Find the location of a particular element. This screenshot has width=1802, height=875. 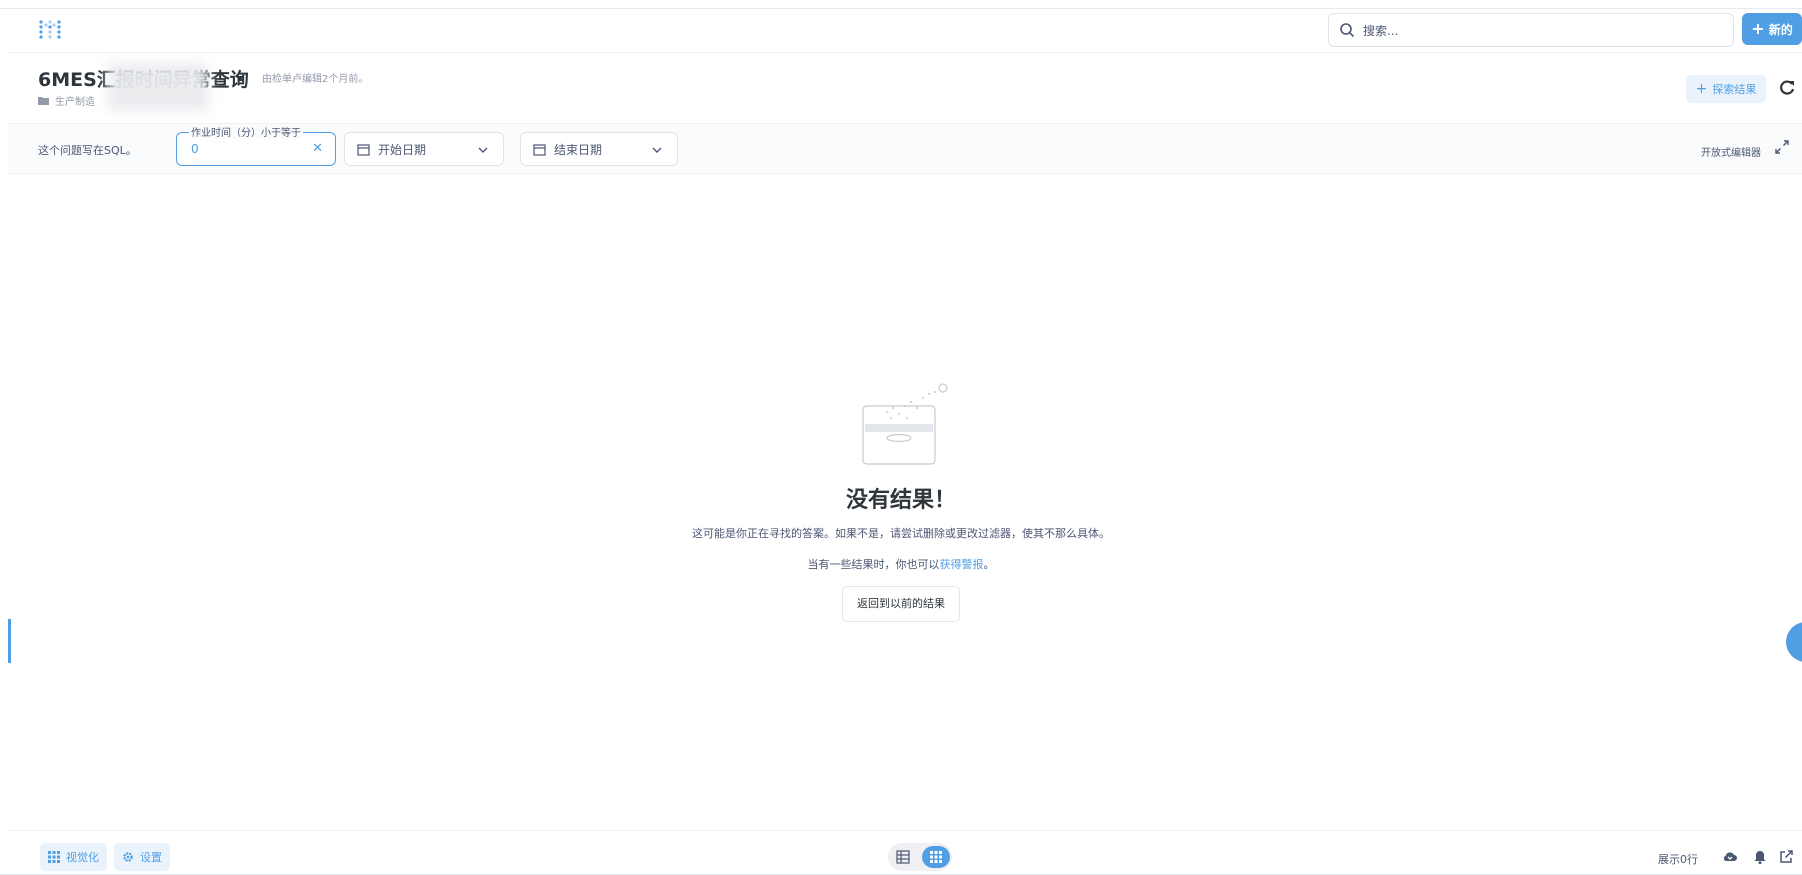

back-to-previous-results-button: 返回到以前的结果 is located at coordinates (901, 604).